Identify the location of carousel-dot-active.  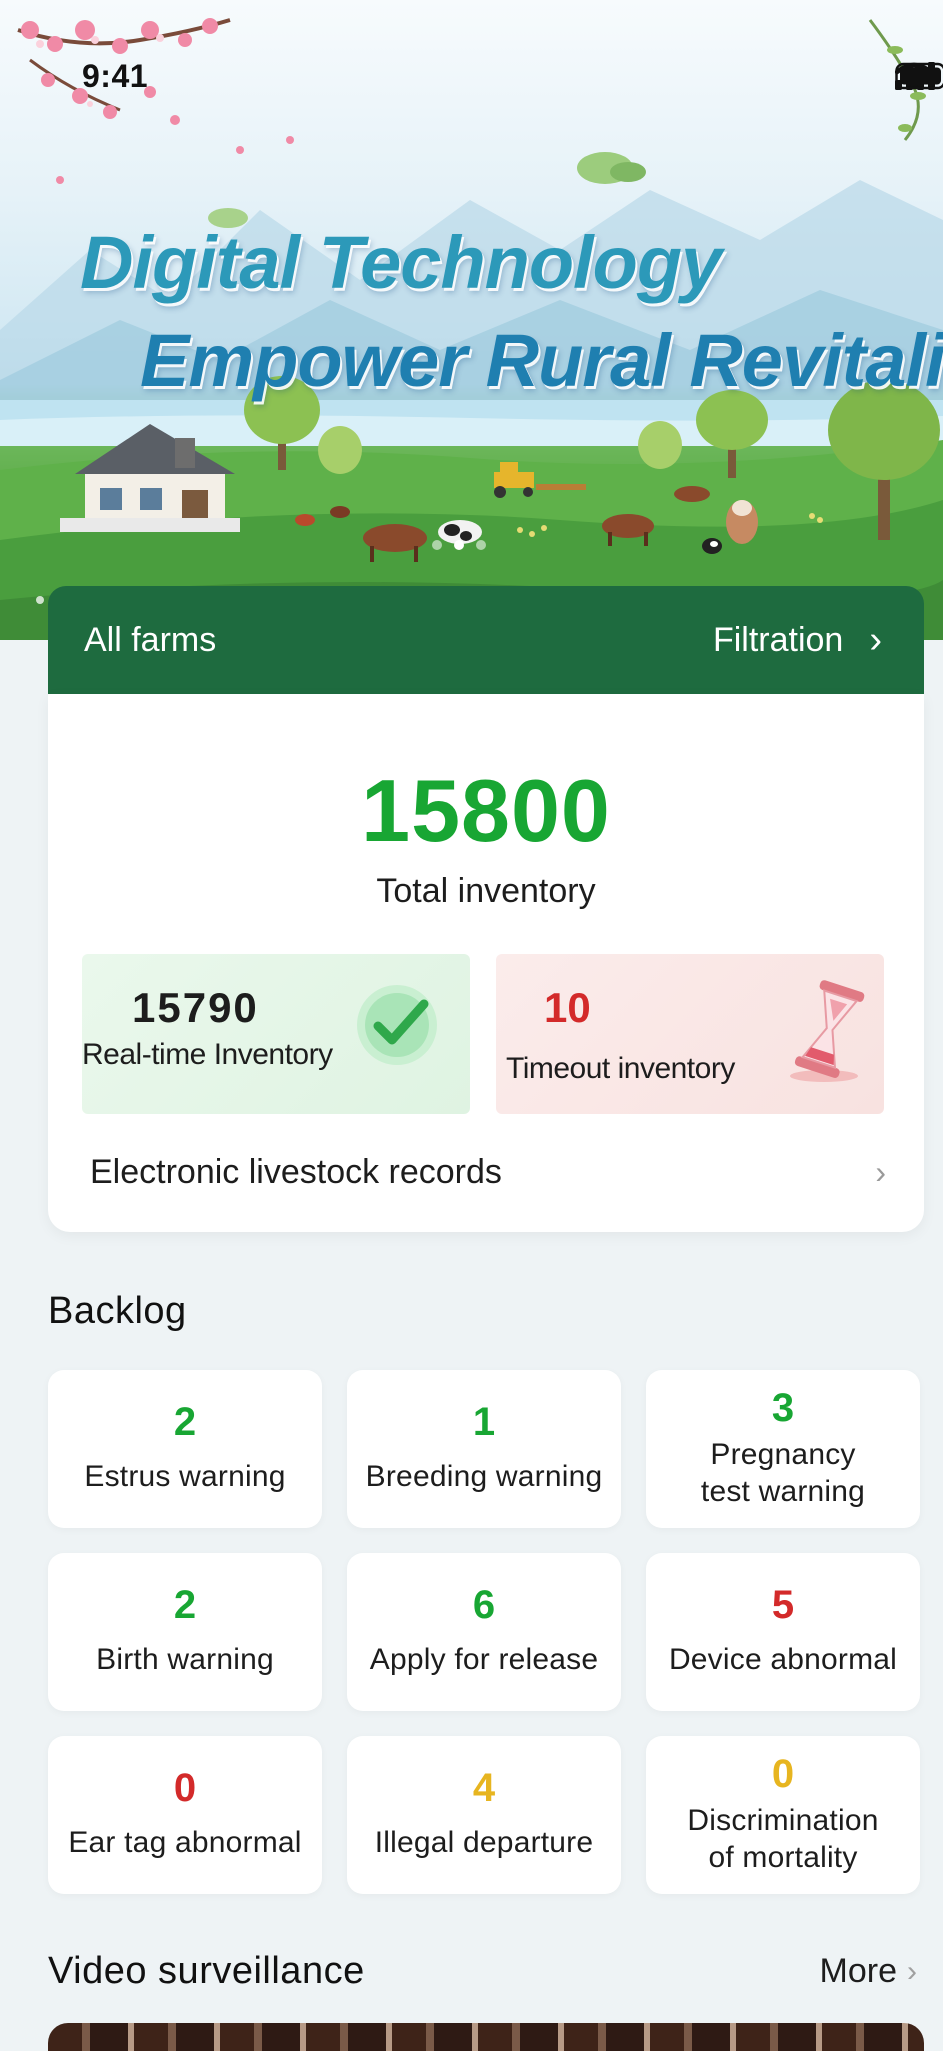
(459, 545).